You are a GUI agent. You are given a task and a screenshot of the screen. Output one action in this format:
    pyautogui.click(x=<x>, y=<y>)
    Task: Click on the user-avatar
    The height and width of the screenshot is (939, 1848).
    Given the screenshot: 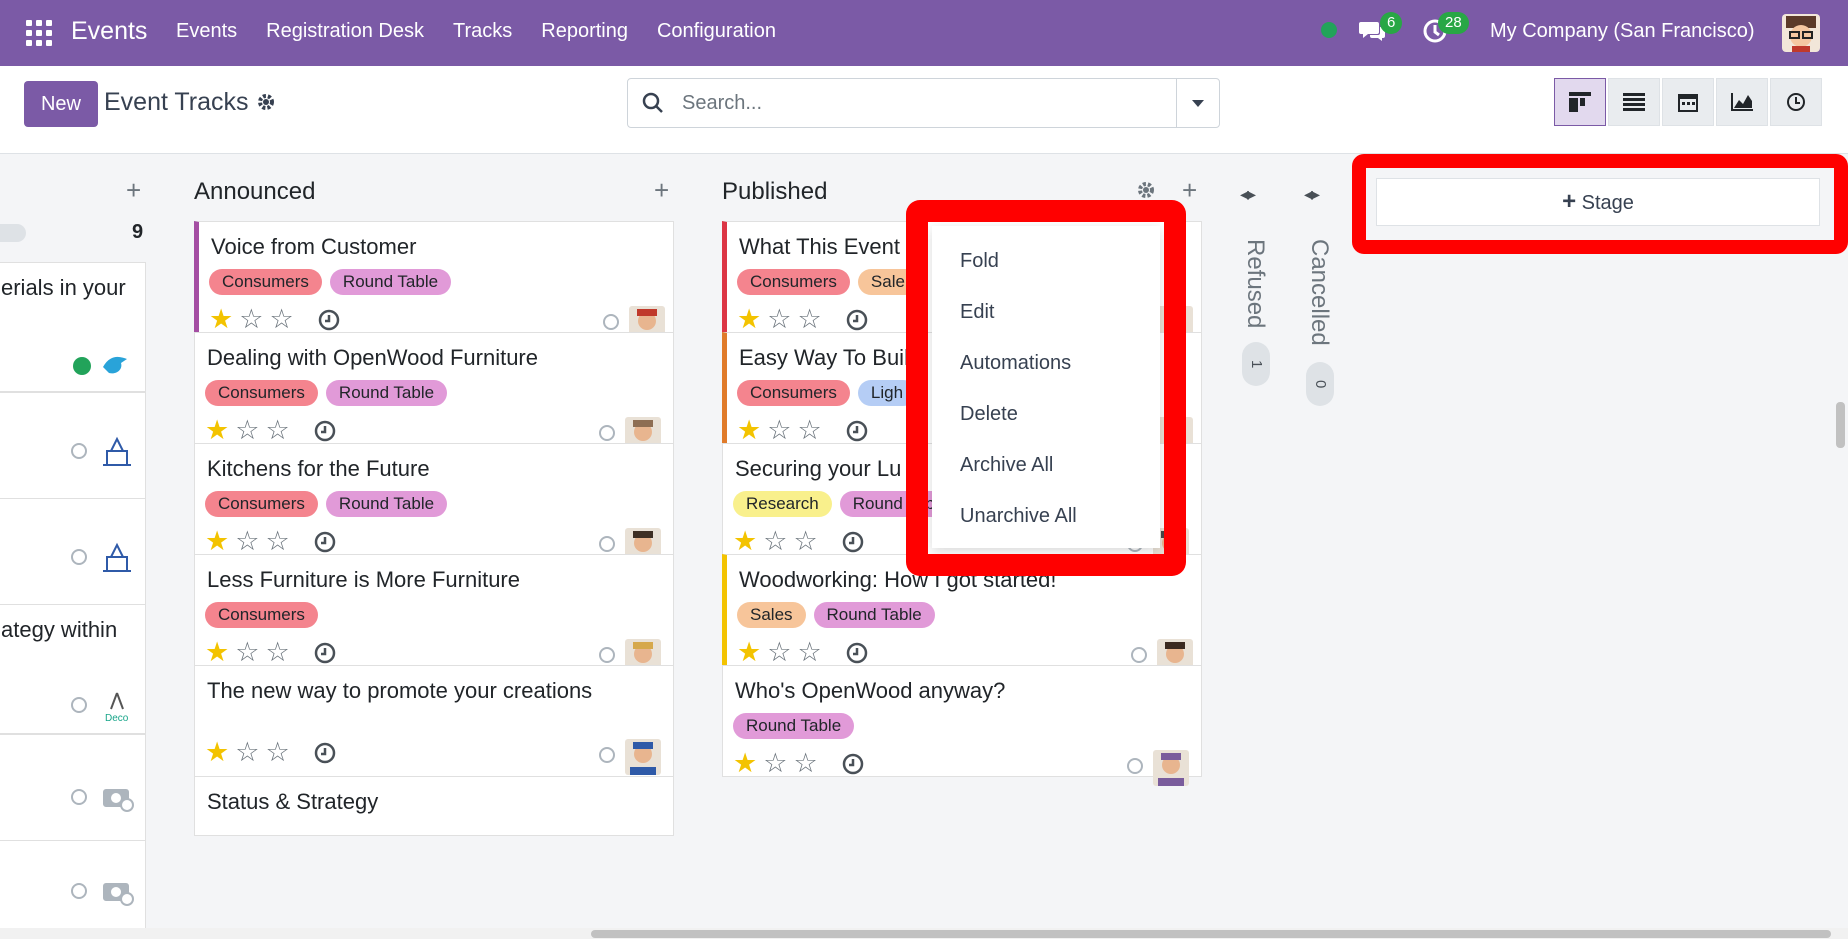 What is the action you would take?
    pyautogui.click(x=1801, y=33)
    